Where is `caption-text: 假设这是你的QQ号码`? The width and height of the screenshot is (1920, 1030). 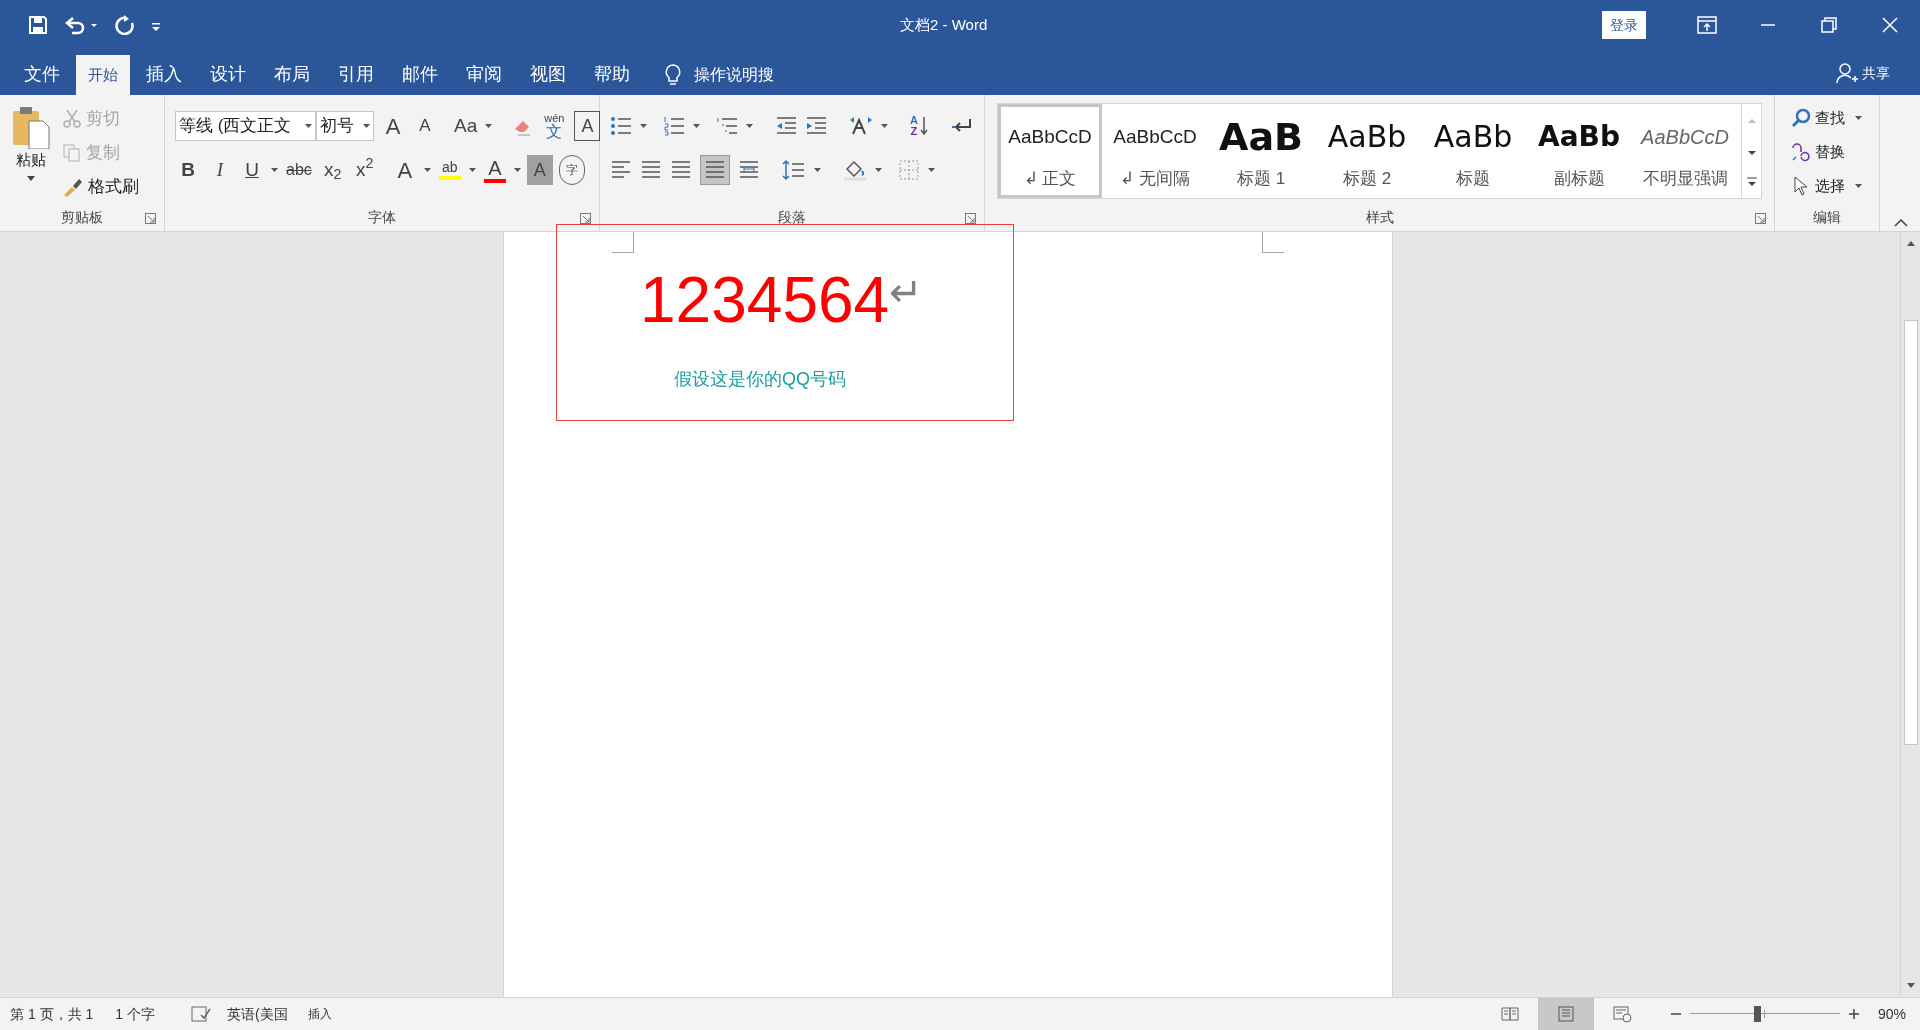 caption-text: 假设这是你的QQ号码 is located at coordinates (760, 379).